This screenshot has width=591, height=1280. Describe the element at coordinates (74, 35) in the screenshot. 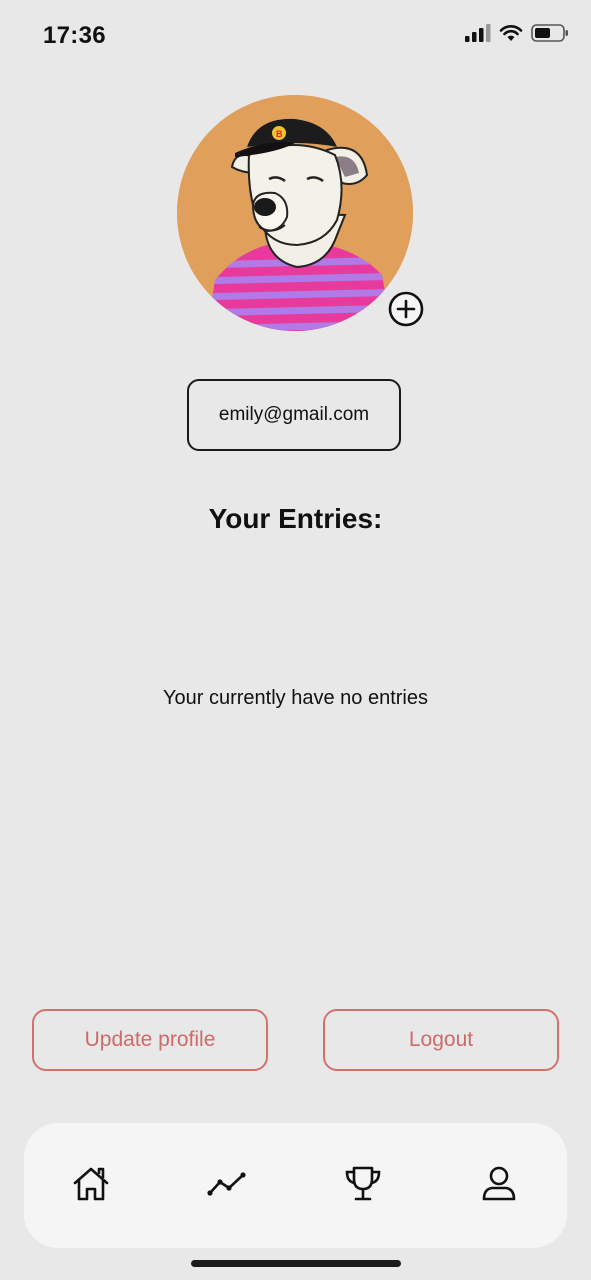

I see `status-time: 17:36` at that location.